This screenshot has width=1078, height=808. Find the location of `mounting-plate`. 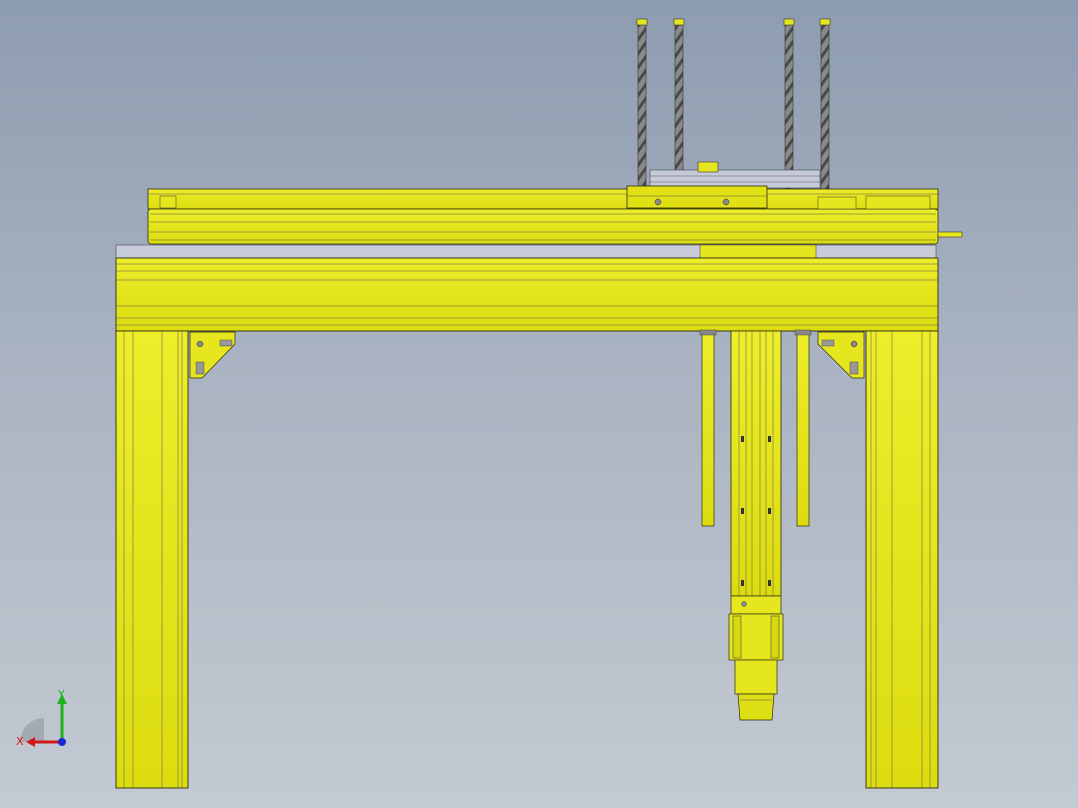

mounting-plate is located at coordinates (526, 251).